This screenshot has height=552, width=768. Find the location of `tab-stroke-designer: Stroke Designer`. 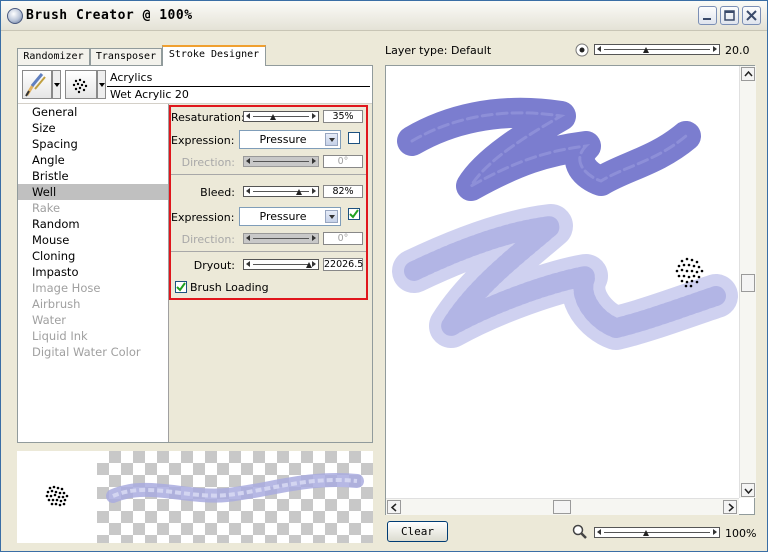

tab-stroke-designer: Stroke Designer is located at coordinates (214, 55).